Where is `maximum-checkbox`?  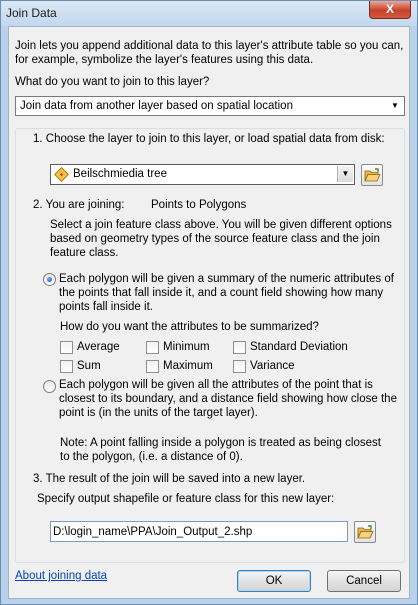 maximum-checkbox is located at coordinates (152, 366).